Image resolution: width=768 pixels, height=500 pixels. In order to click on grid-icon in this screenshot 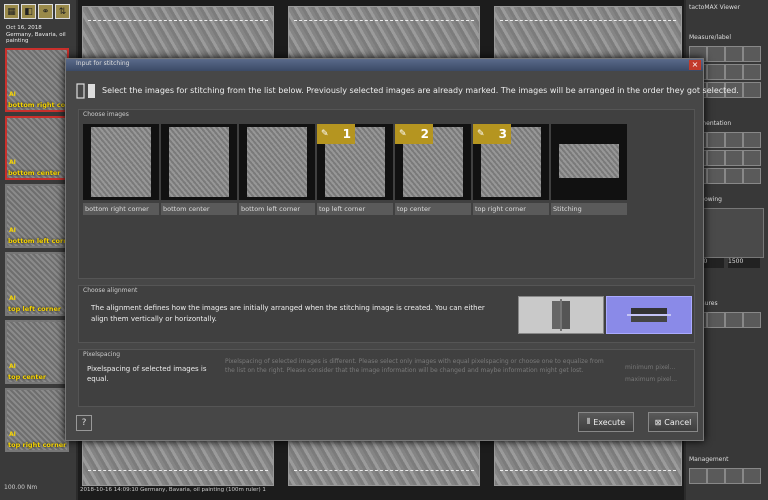, I will do `click(752, 140)`.